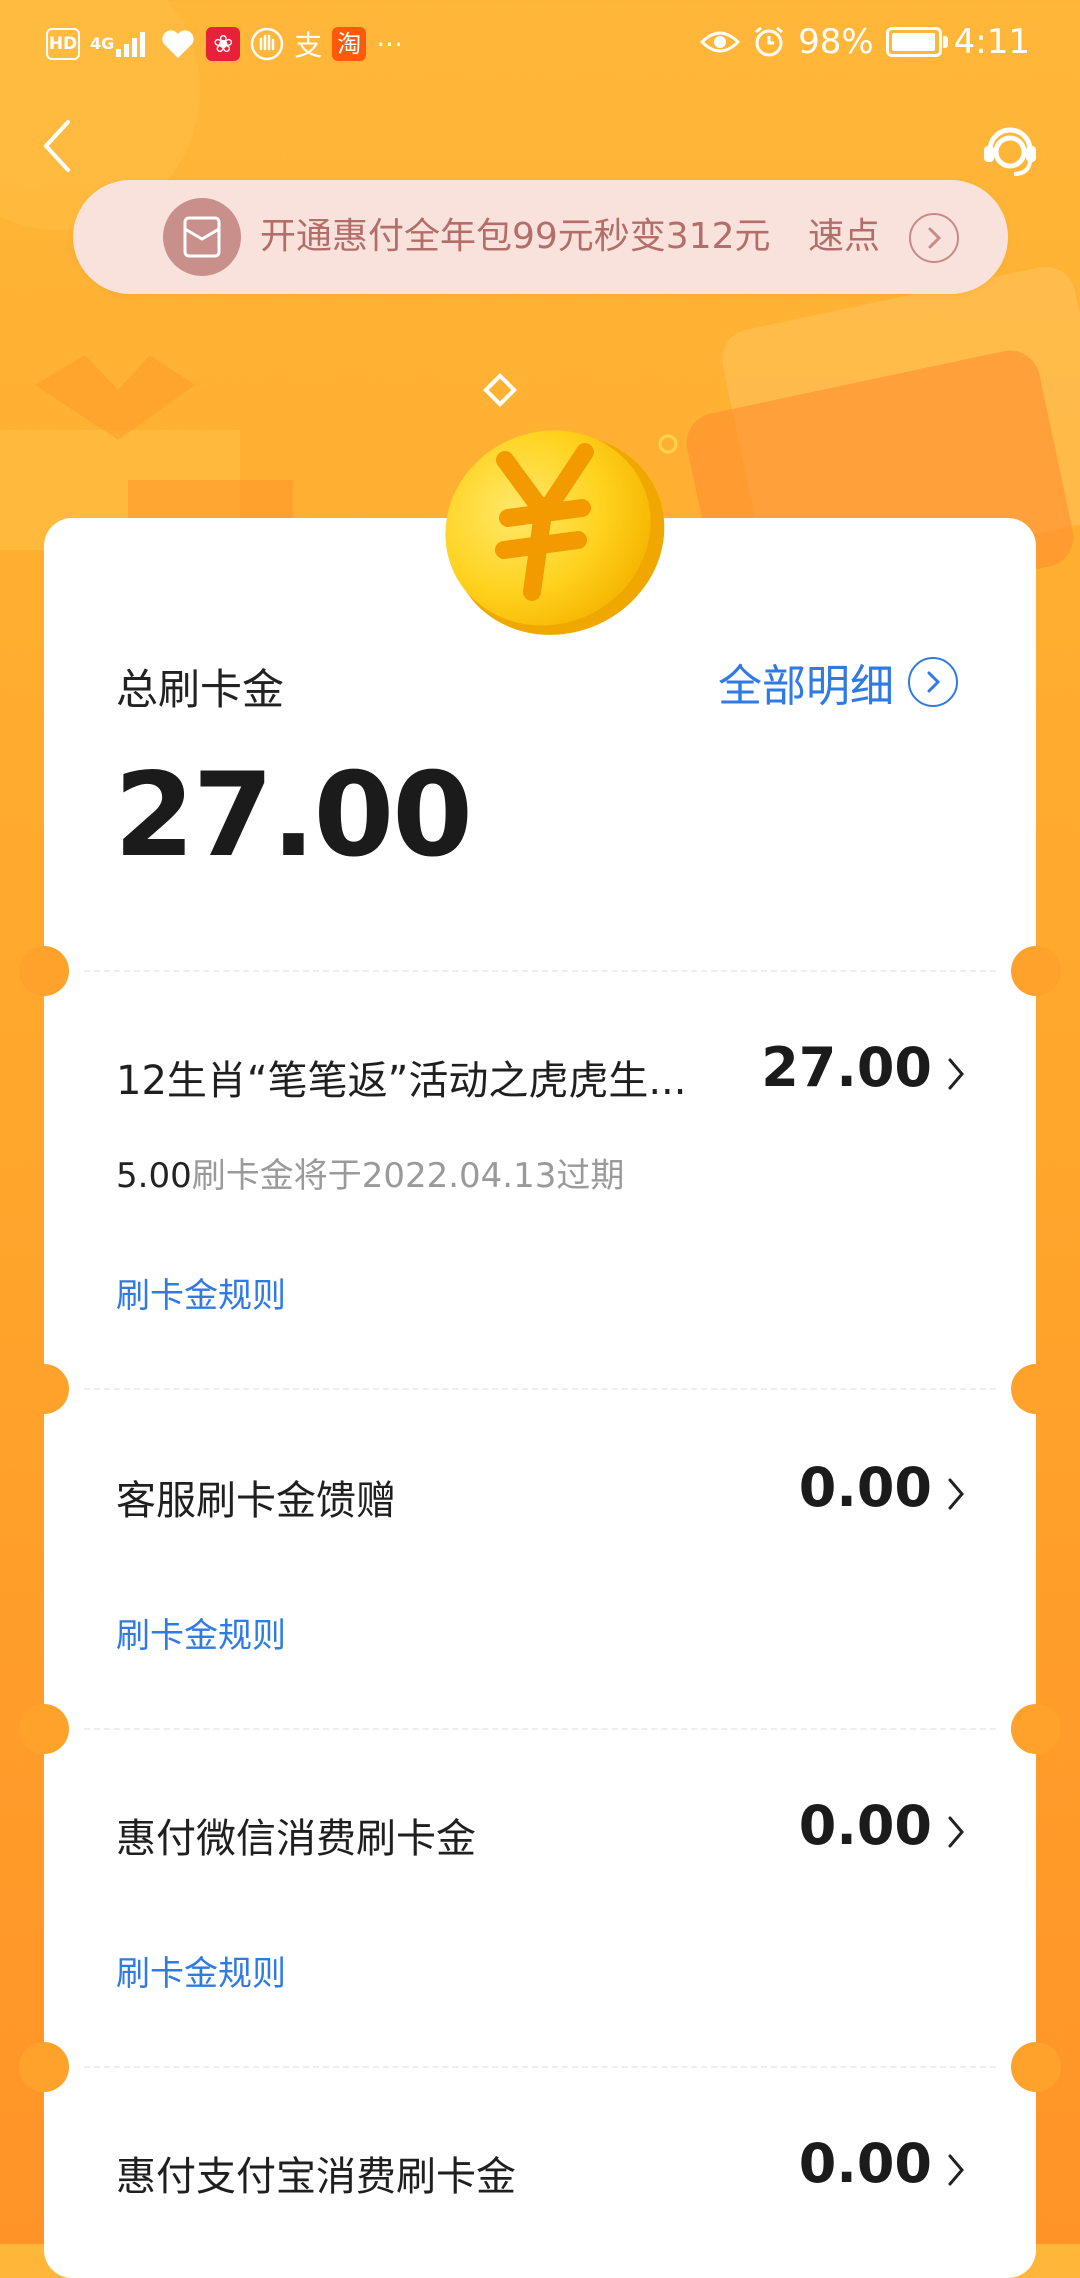  I want to click on promo-arrow-icon, so click(934, 238).